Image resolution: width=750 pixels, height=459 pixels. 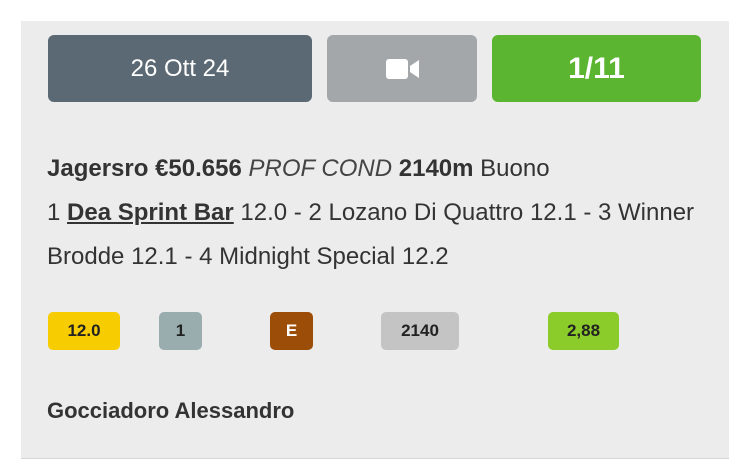 I want to click on date-button: 26 Ott 24, so click(x=180, y=68).